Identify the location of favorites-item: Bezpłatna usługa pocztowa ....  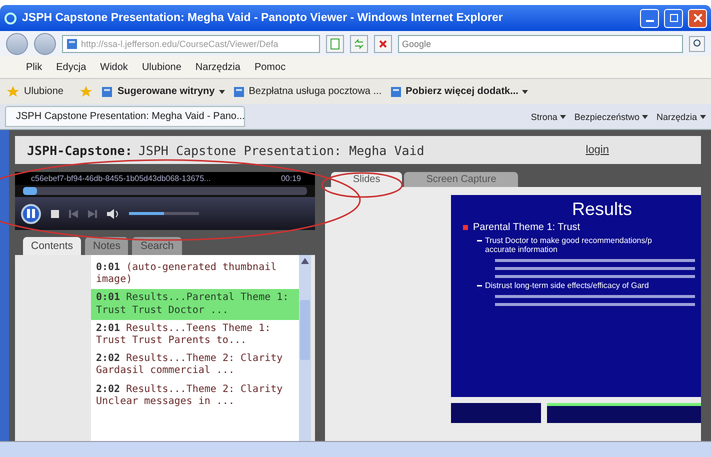
(307, 92).